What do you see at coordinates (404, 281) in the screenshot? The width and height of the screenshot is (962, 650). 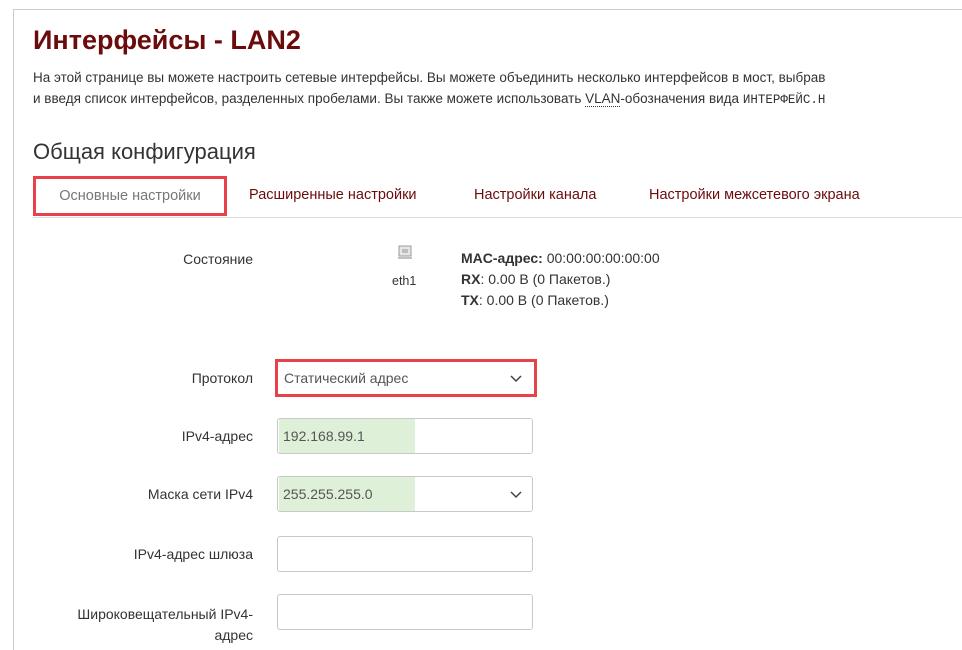 I see `status-device-name: eth1` at bounding box center [404, 281].